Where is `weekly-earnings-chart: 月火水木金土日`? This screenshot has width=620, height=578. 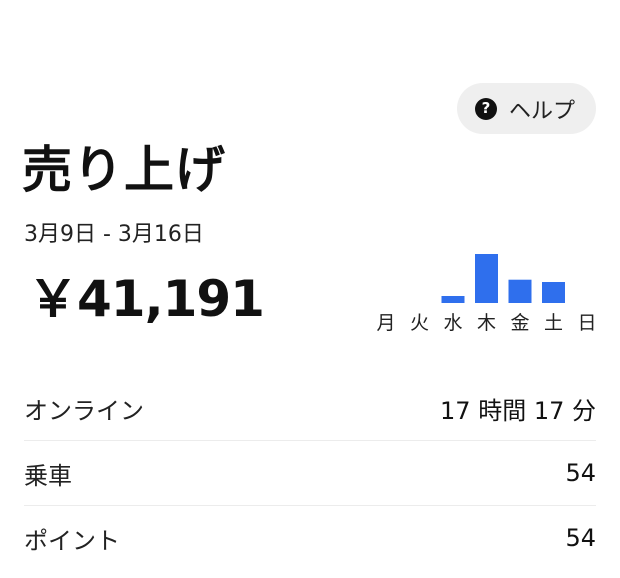 weekly-earnings-chart: 月火水木金土日 is located at coordinates (486, 294).